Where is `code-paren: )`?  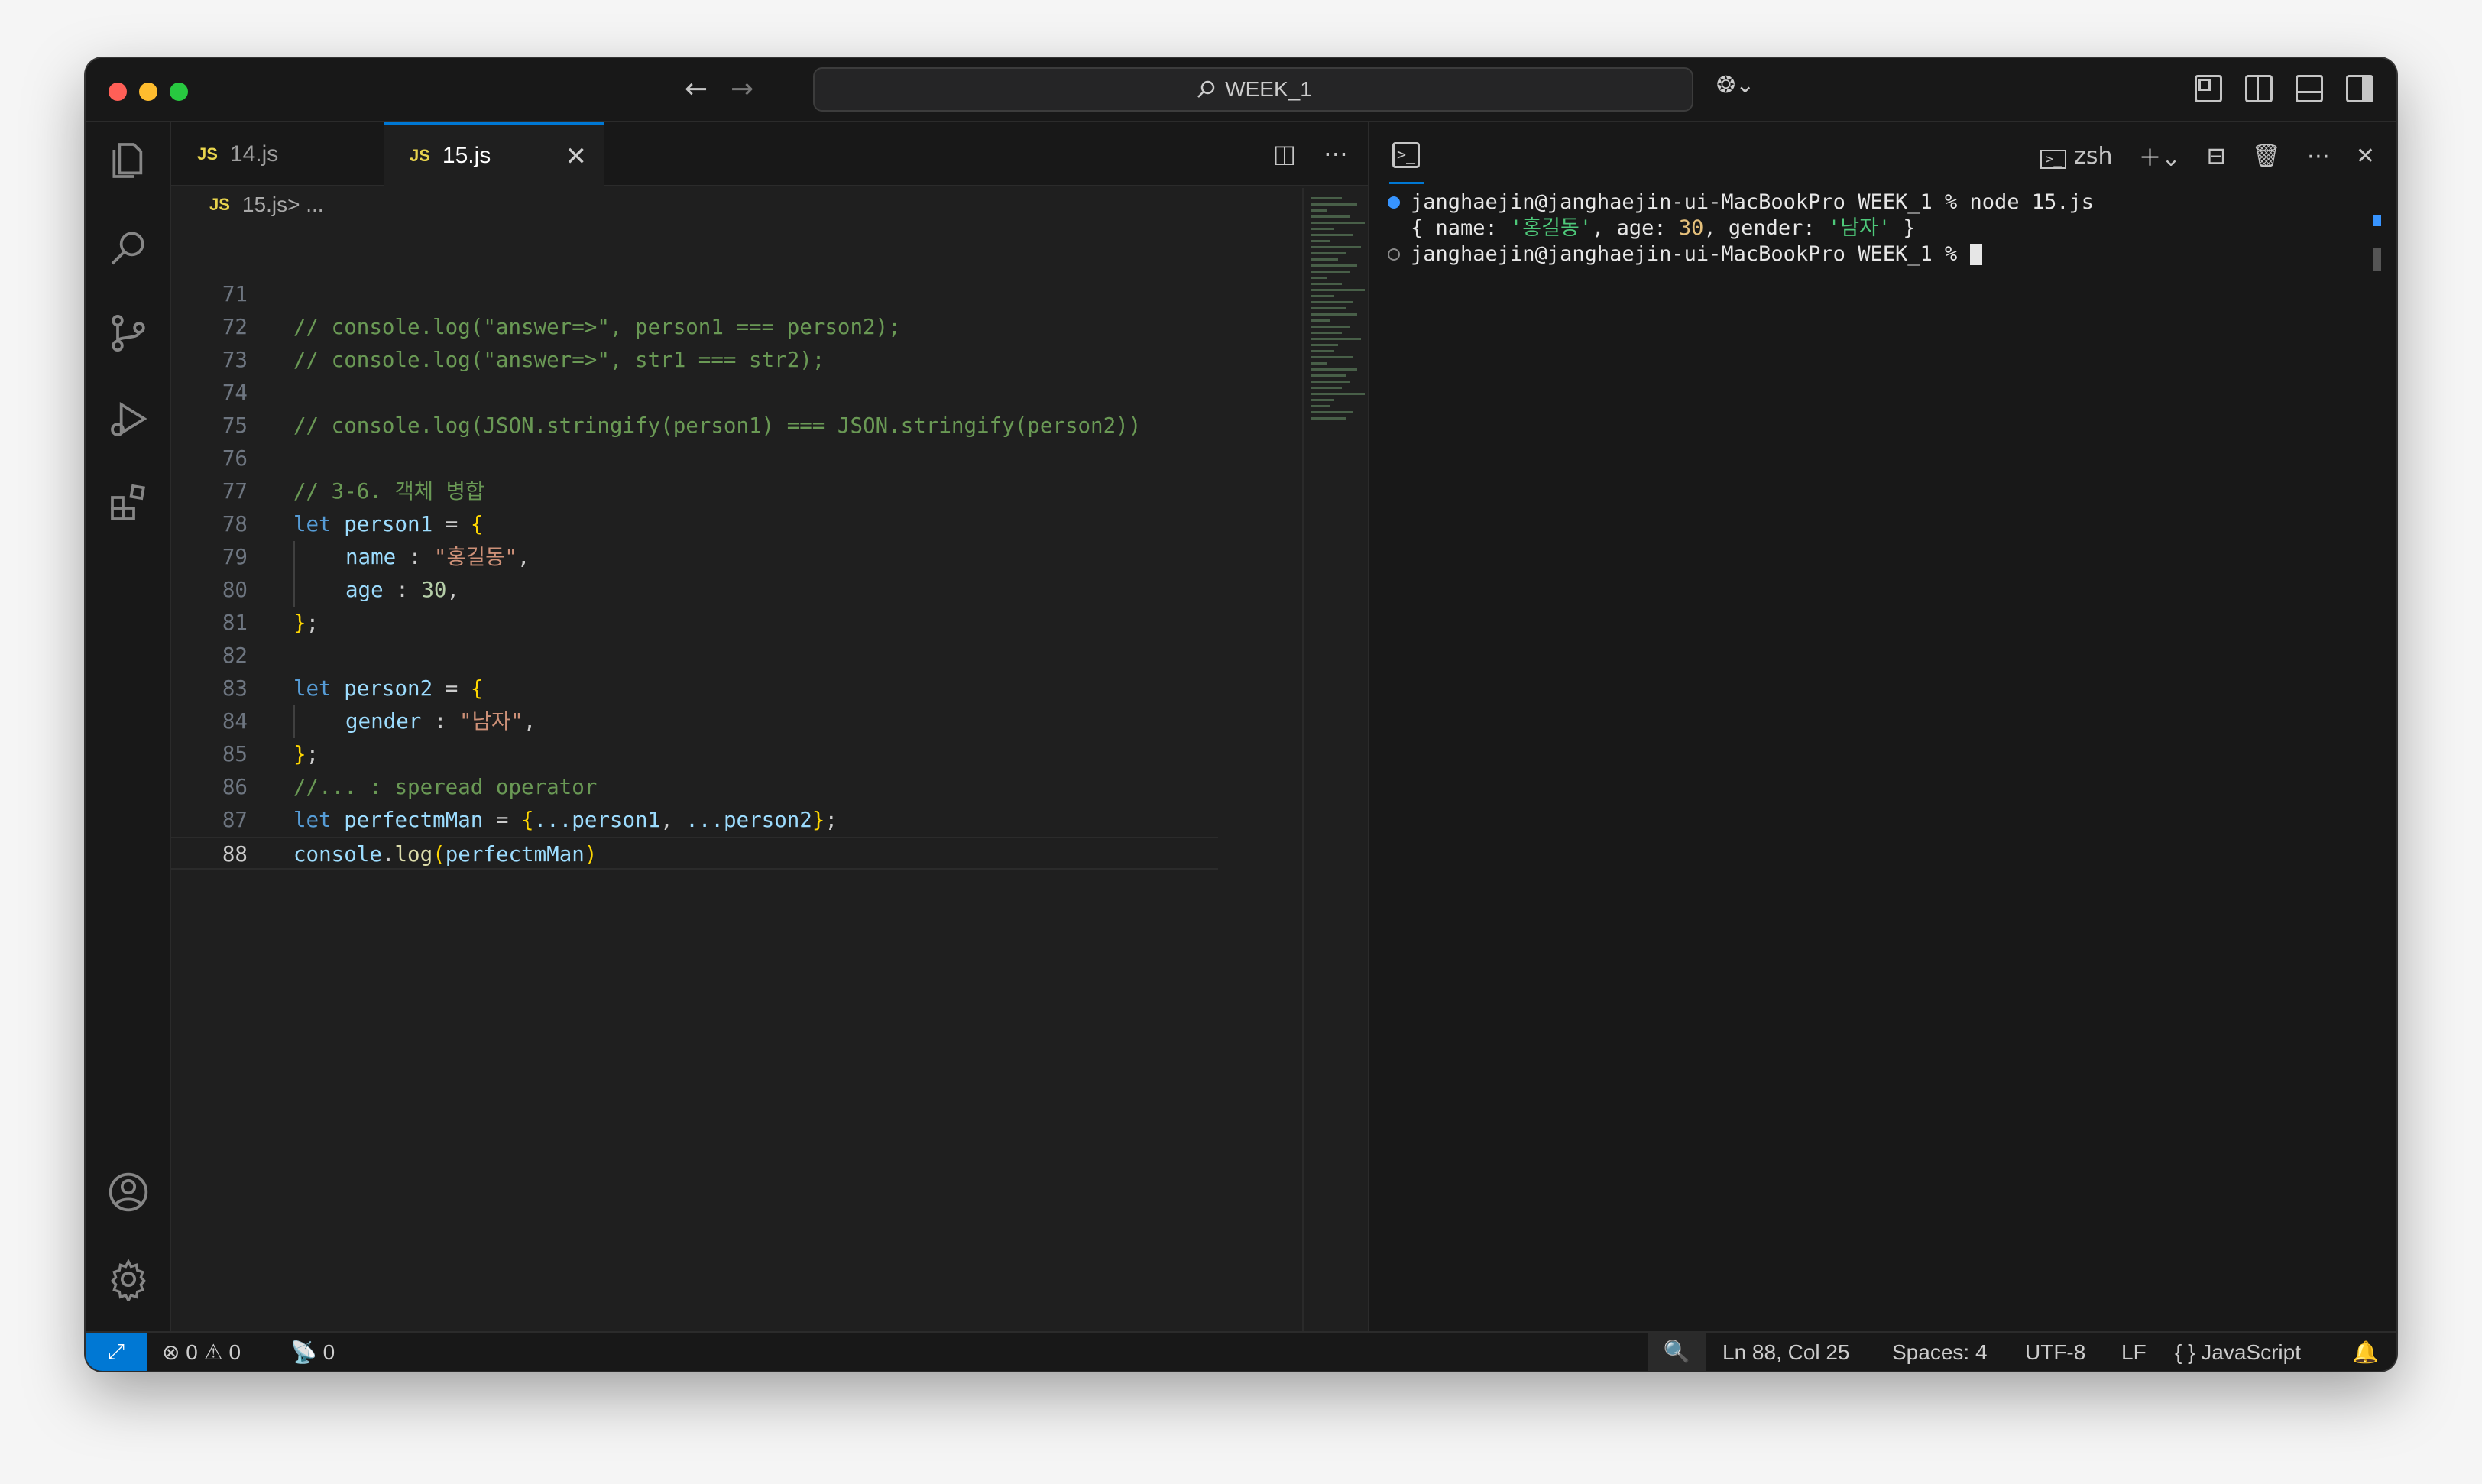 code-paren: ) is located at coordinates (591, 855).